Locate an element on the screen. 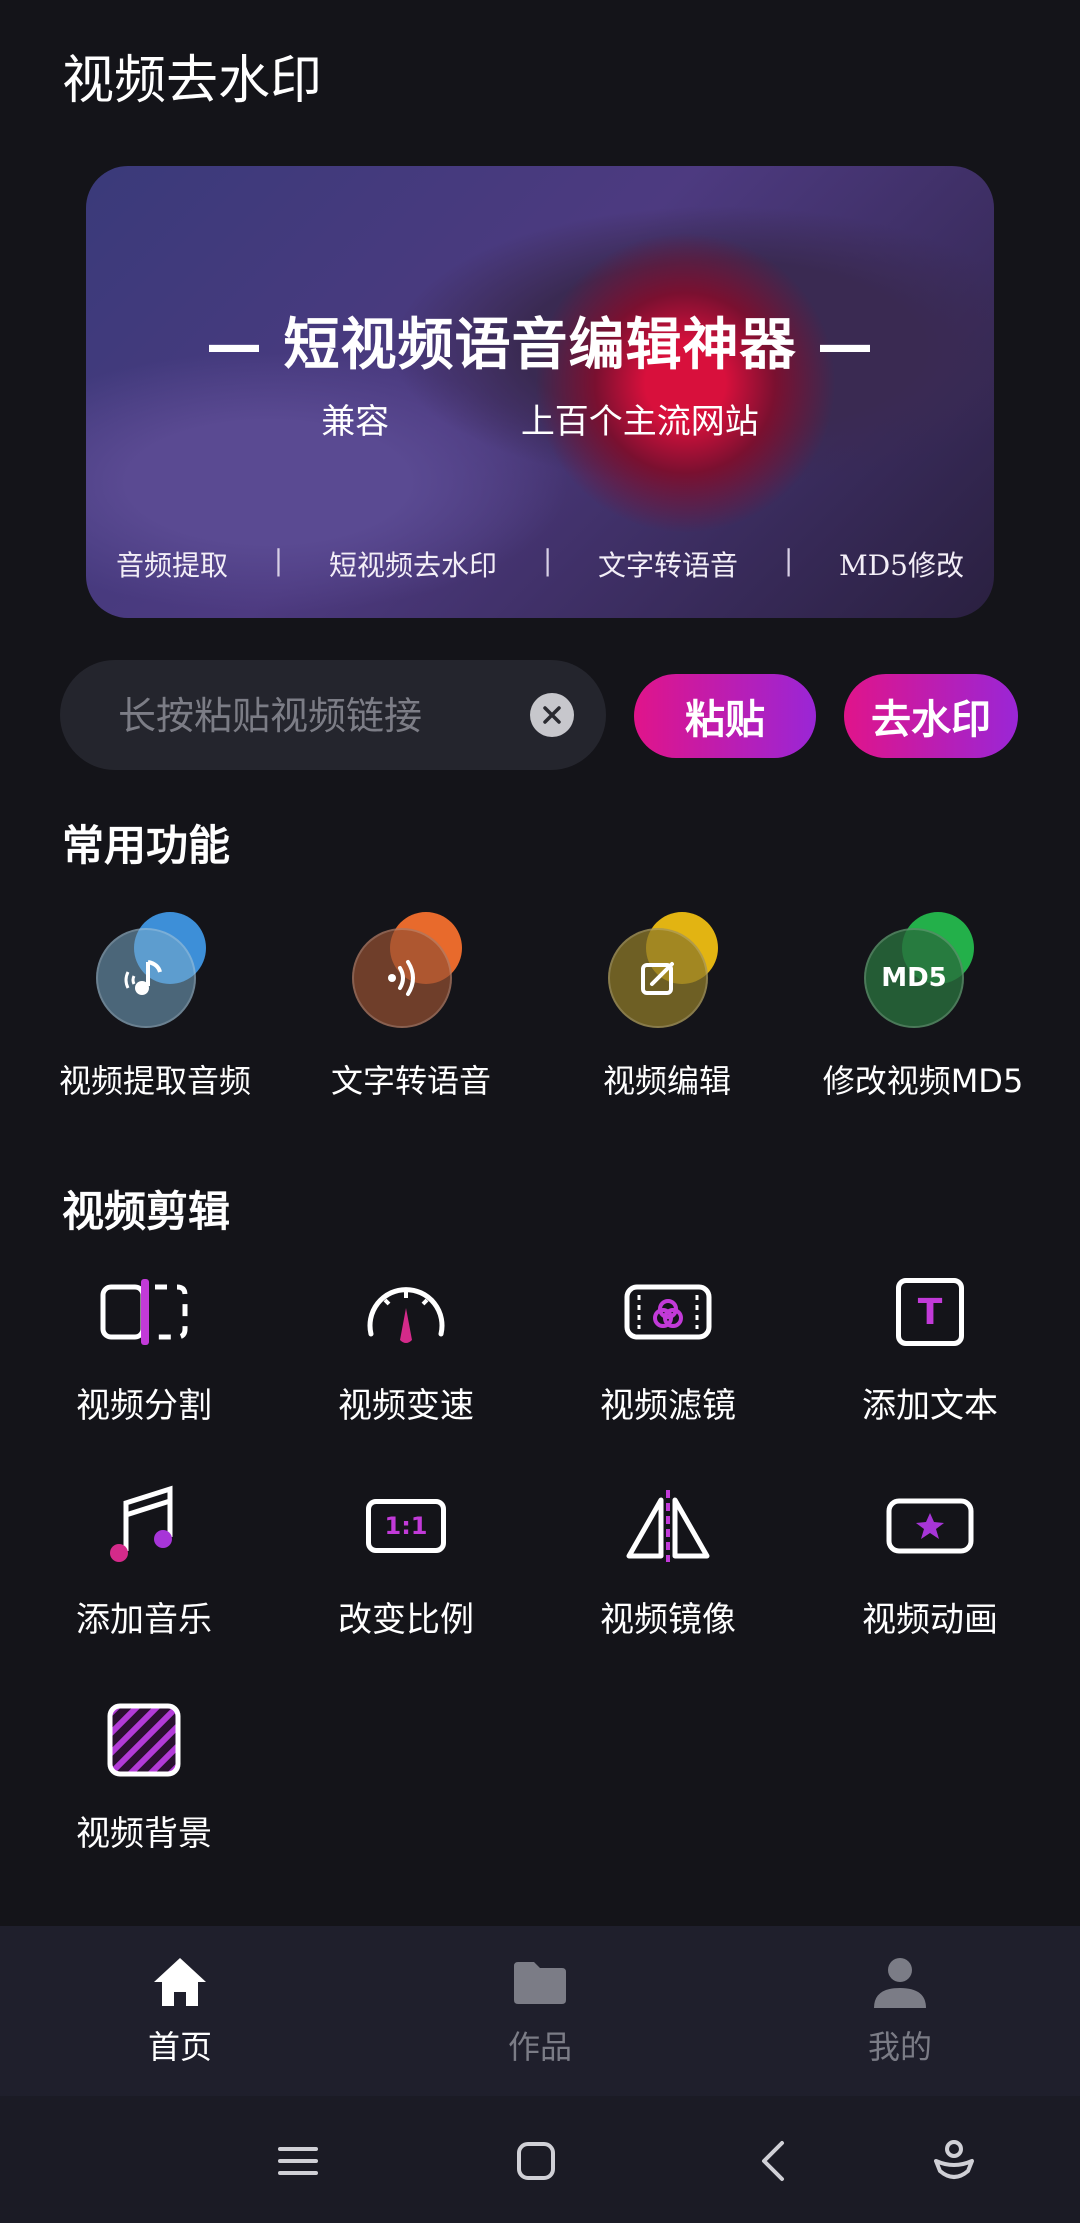 The width and height of the screenshot is (1080, 2223). mirror-icon is located at coordinates (668, 1526).